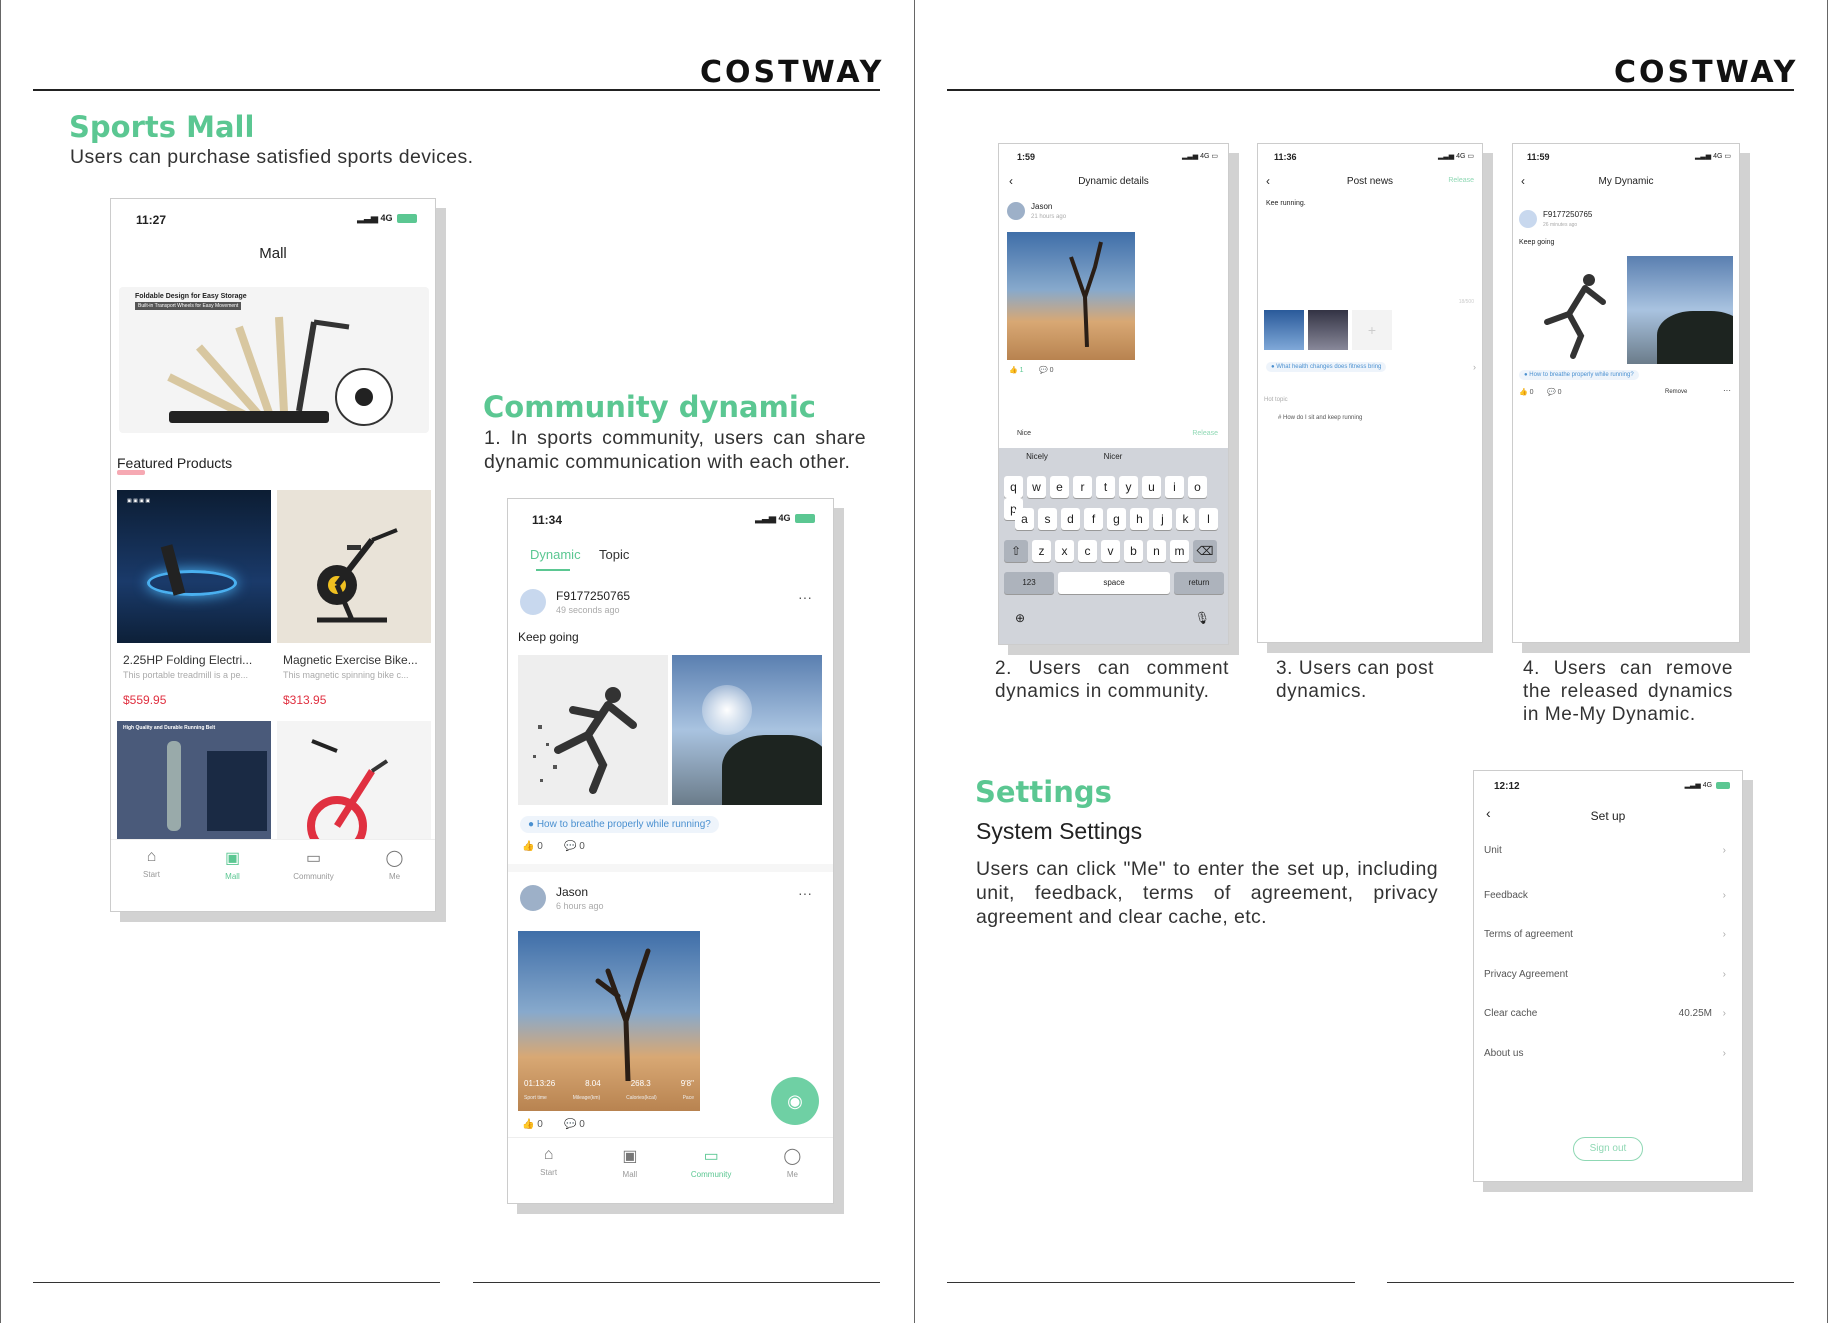 The height and width of the screenshot is (1323, 1828). What do you see at coordinates (194, 781) in the screenshot?
I see `product-card: High Quality and Durable Running Belt` at bounding box center [194, 781].